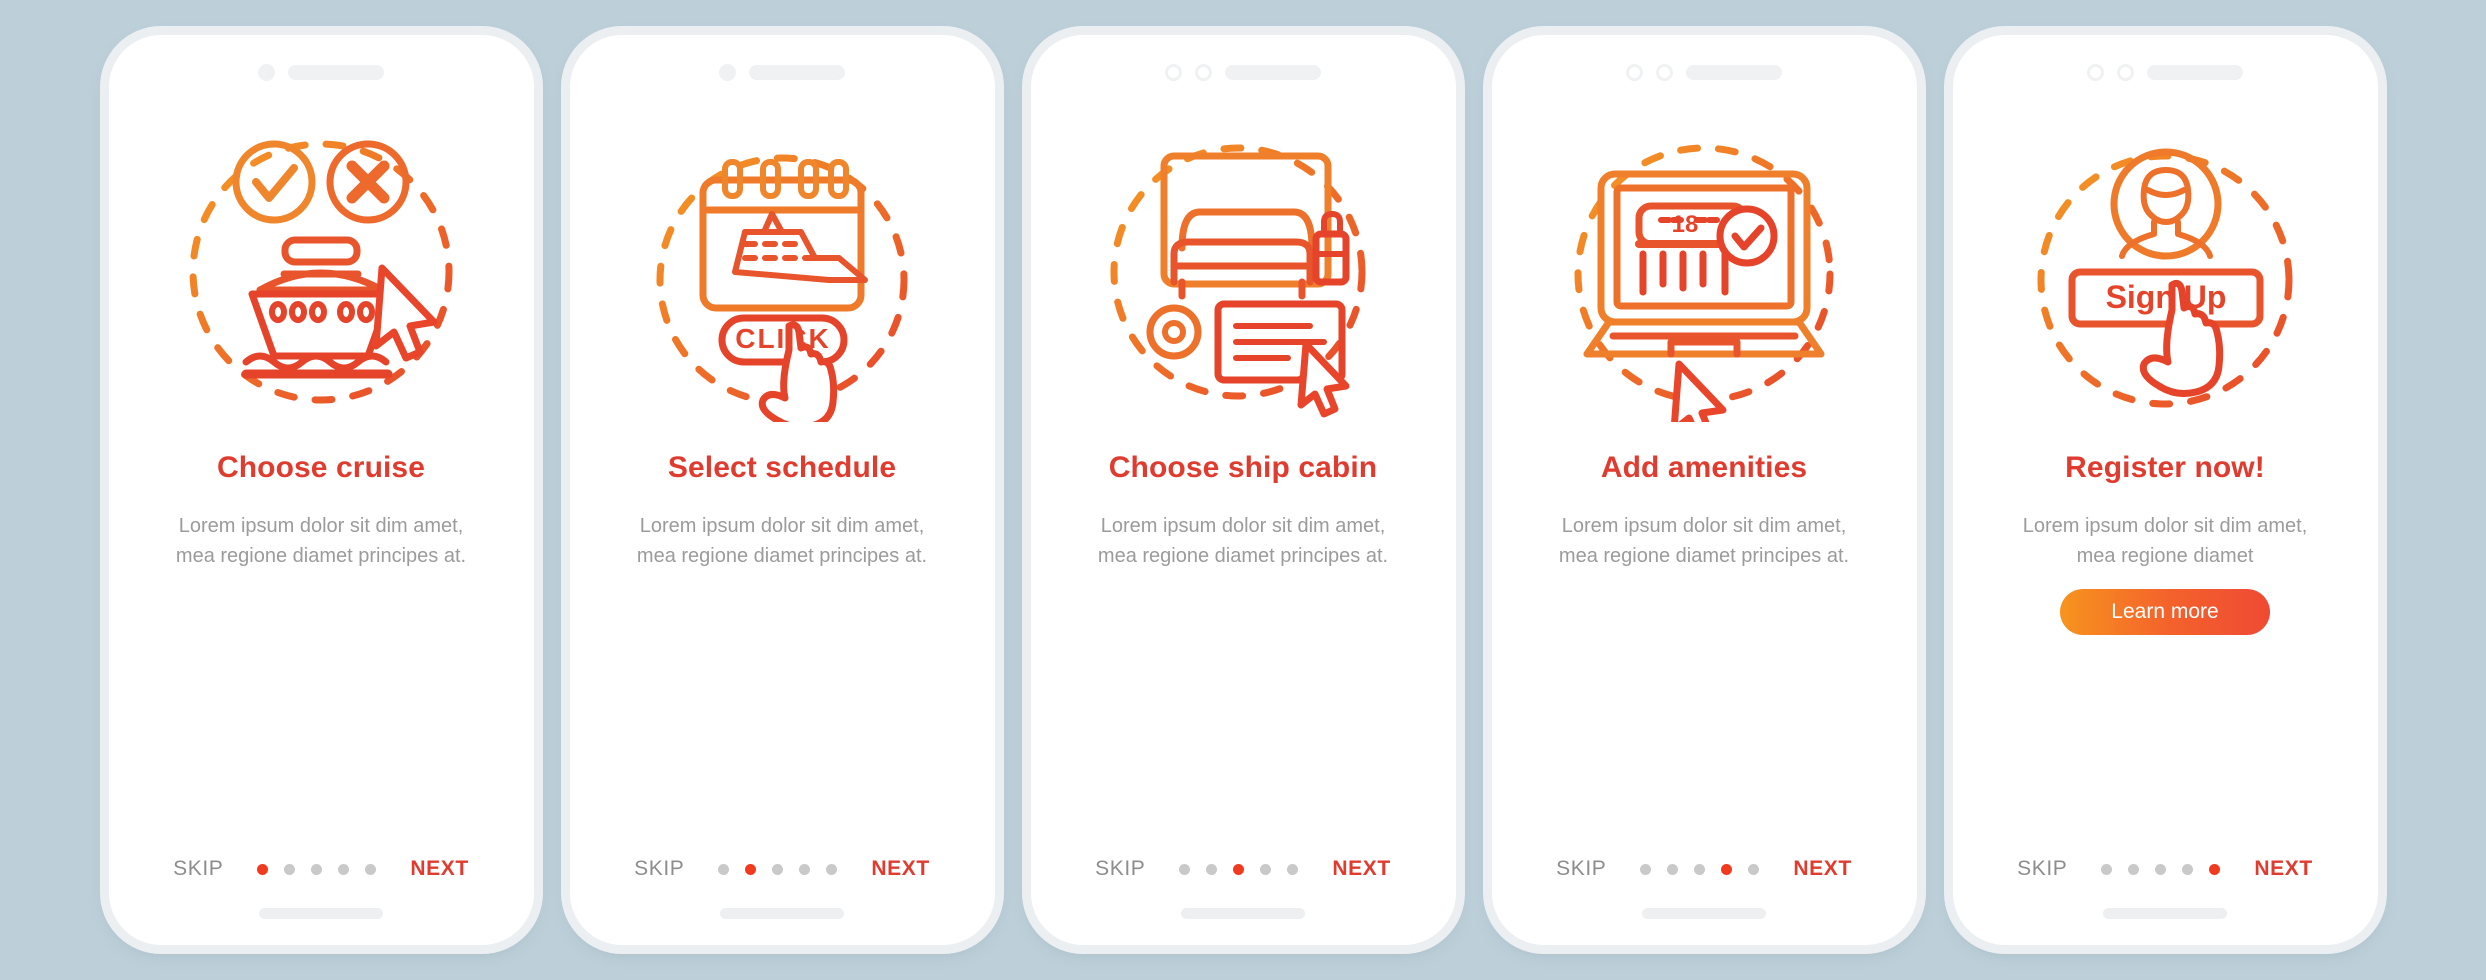 The width and height of the screenshot is (2486, 980). I want to click on illustration-click-label: CLICK, so click(783, 338).